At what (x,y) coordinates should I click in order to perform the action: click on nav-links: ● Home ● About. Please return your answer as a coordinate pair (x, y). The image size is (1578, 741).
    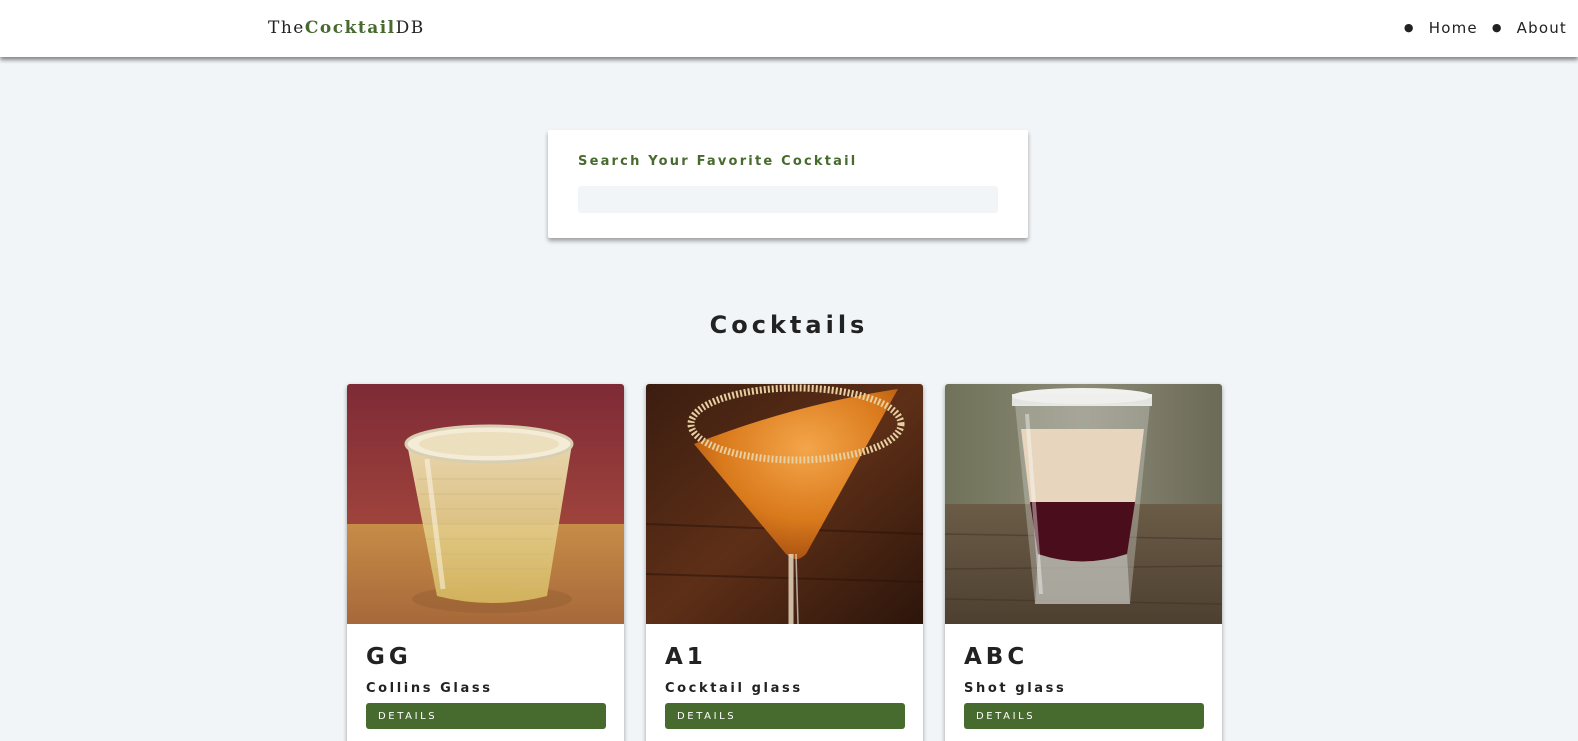
    Looking at the image, I should click on (1478, 28).